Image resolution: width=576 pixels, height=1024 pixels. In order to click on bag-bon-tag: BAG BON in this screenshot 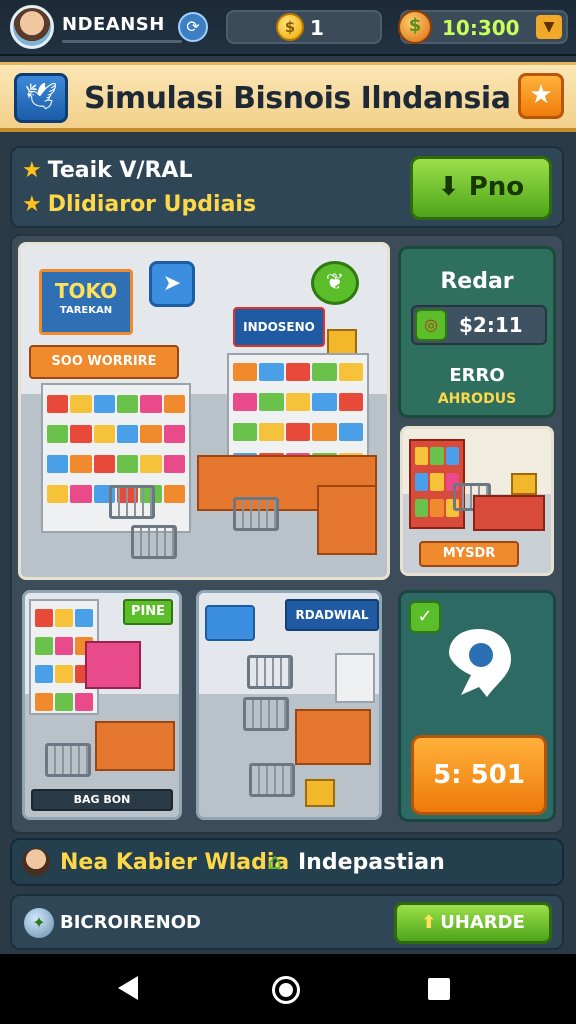, I will do `click(102, 800)`.